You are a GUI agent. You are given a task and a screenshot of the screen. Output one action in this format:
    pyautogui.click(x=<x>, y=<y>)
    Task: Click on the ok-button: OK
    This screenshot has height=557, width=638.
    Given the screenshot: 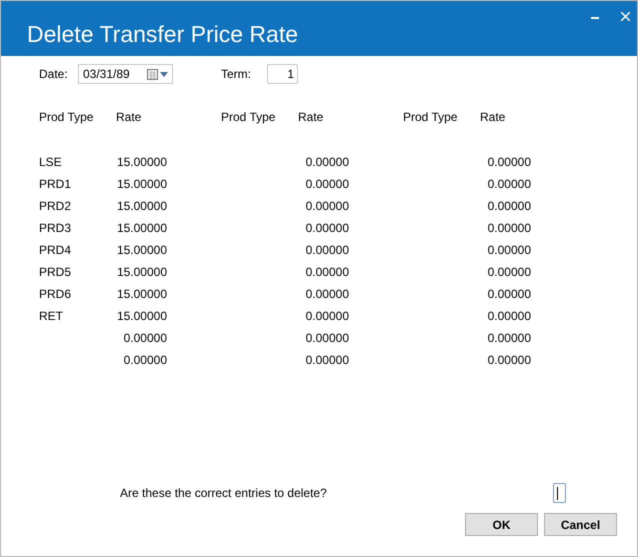 What is the action you would take?
    pyautogui.click(x=501, y=524)
    